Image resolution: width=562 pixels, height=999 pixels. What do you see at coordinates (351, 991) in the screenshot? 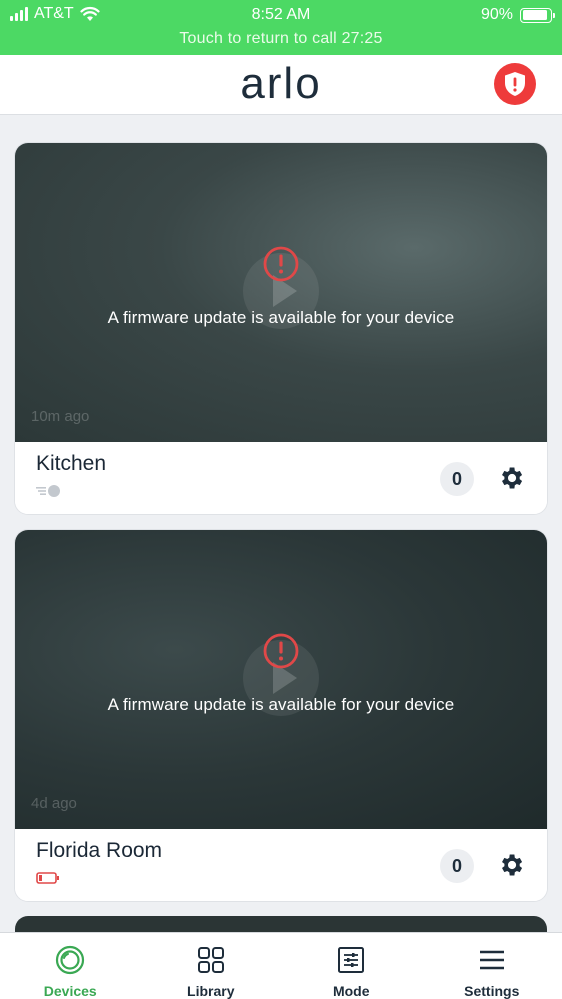
I see `tab-label: Mode` at bounding box center [351, 991].